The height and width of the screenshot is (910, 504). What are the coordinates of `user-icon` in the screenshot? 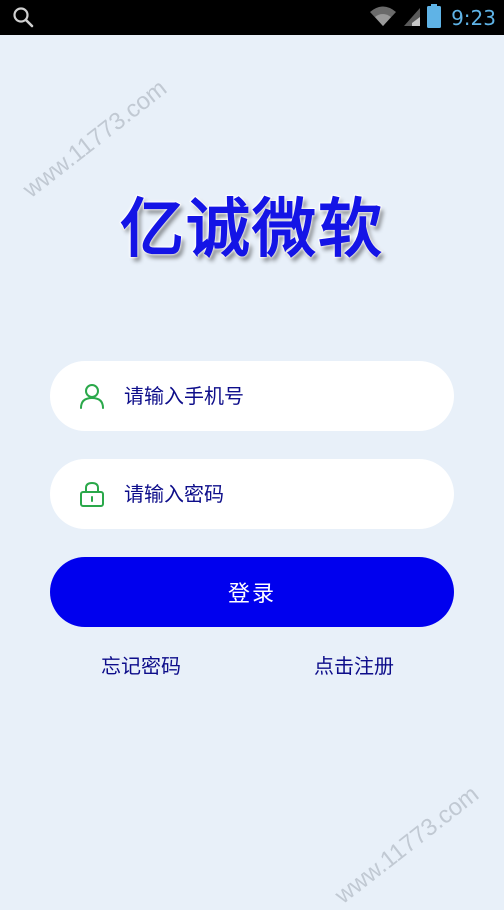 It's located at (92, 396).